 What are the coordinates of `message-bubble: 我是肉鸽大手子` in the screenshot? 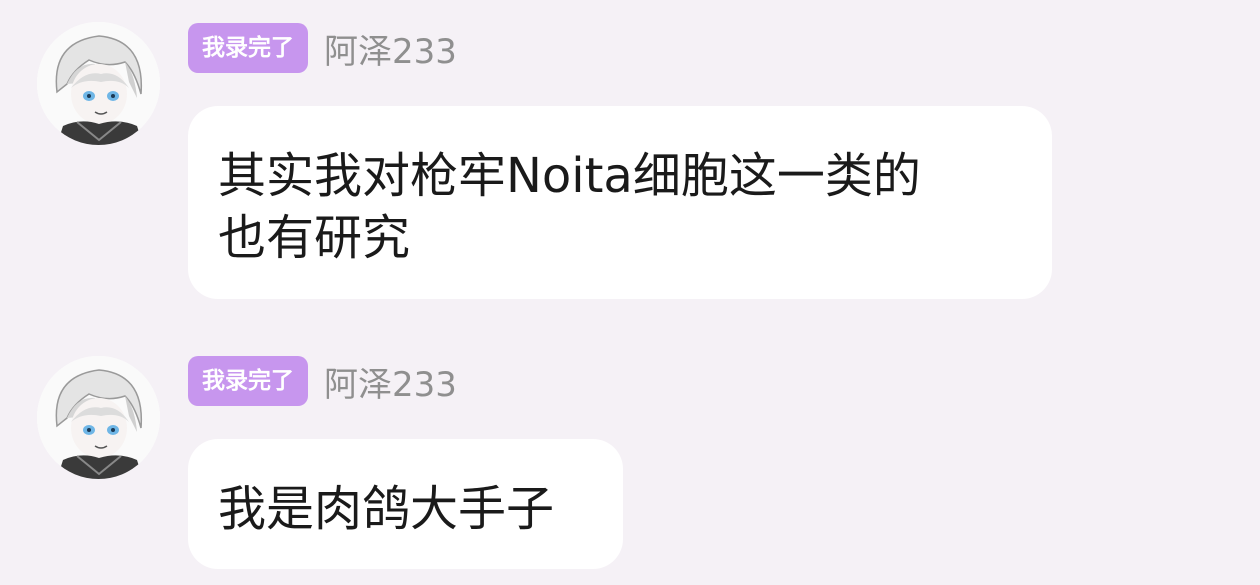 It's located at (405, 504).